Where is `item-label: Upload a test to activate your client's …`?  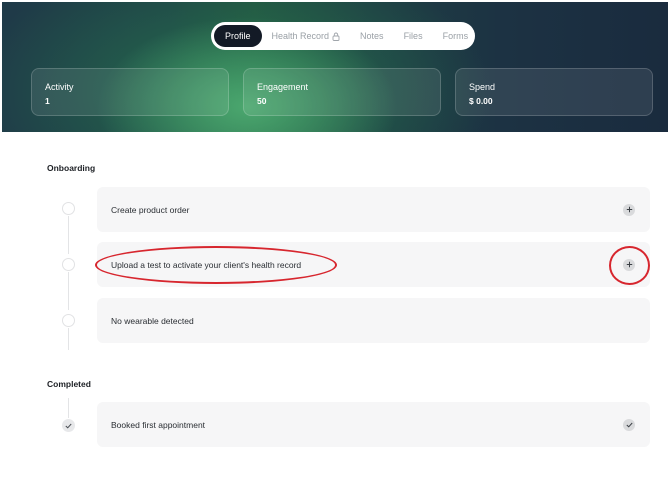
item-label: Upload a test to activate your client's … is located at coordinates (206, 264).